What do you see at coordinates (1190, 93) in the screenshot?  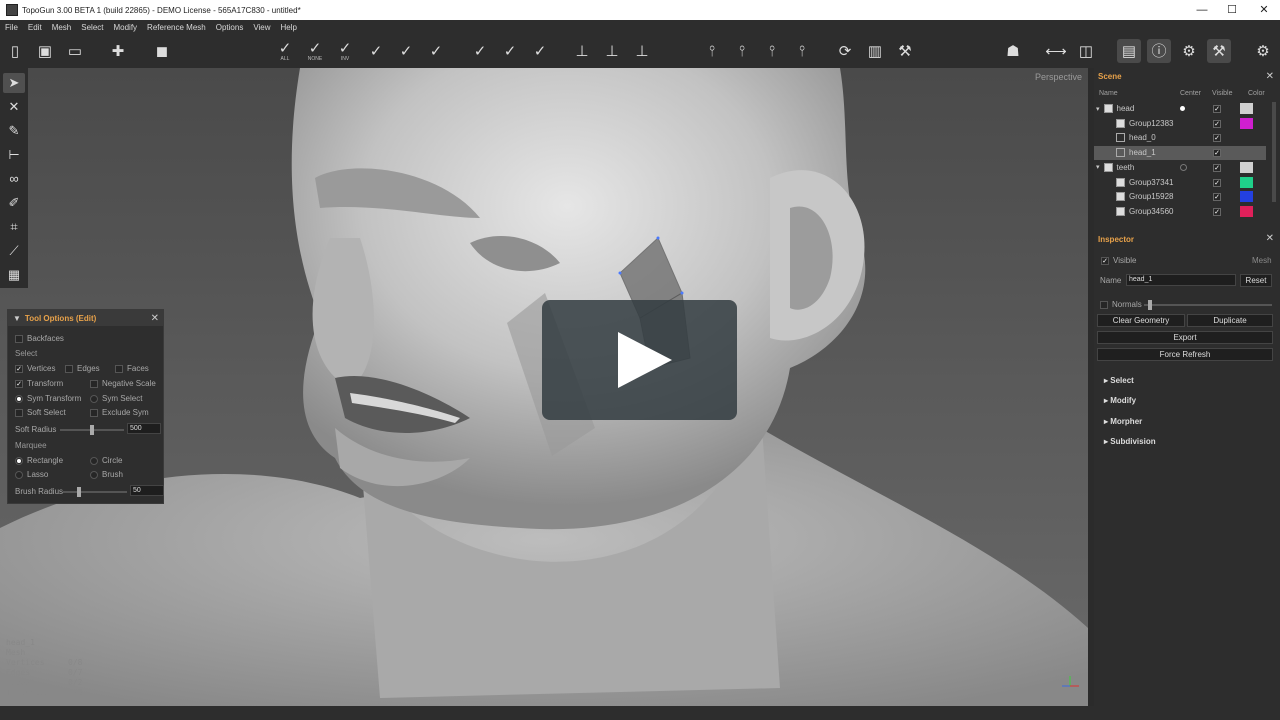 I see `column-center: Center` at bounding box center [1190, 93].